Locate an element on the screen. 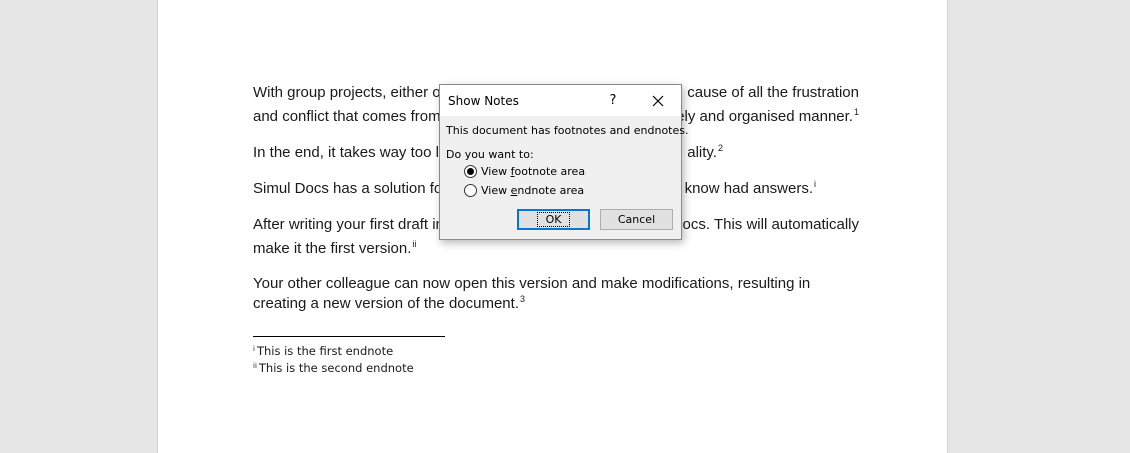 Image resolution: width=1130 pixels, height=453 pixels. view-footnote-area-option: View footnote area is located at coordinates (524, 171).